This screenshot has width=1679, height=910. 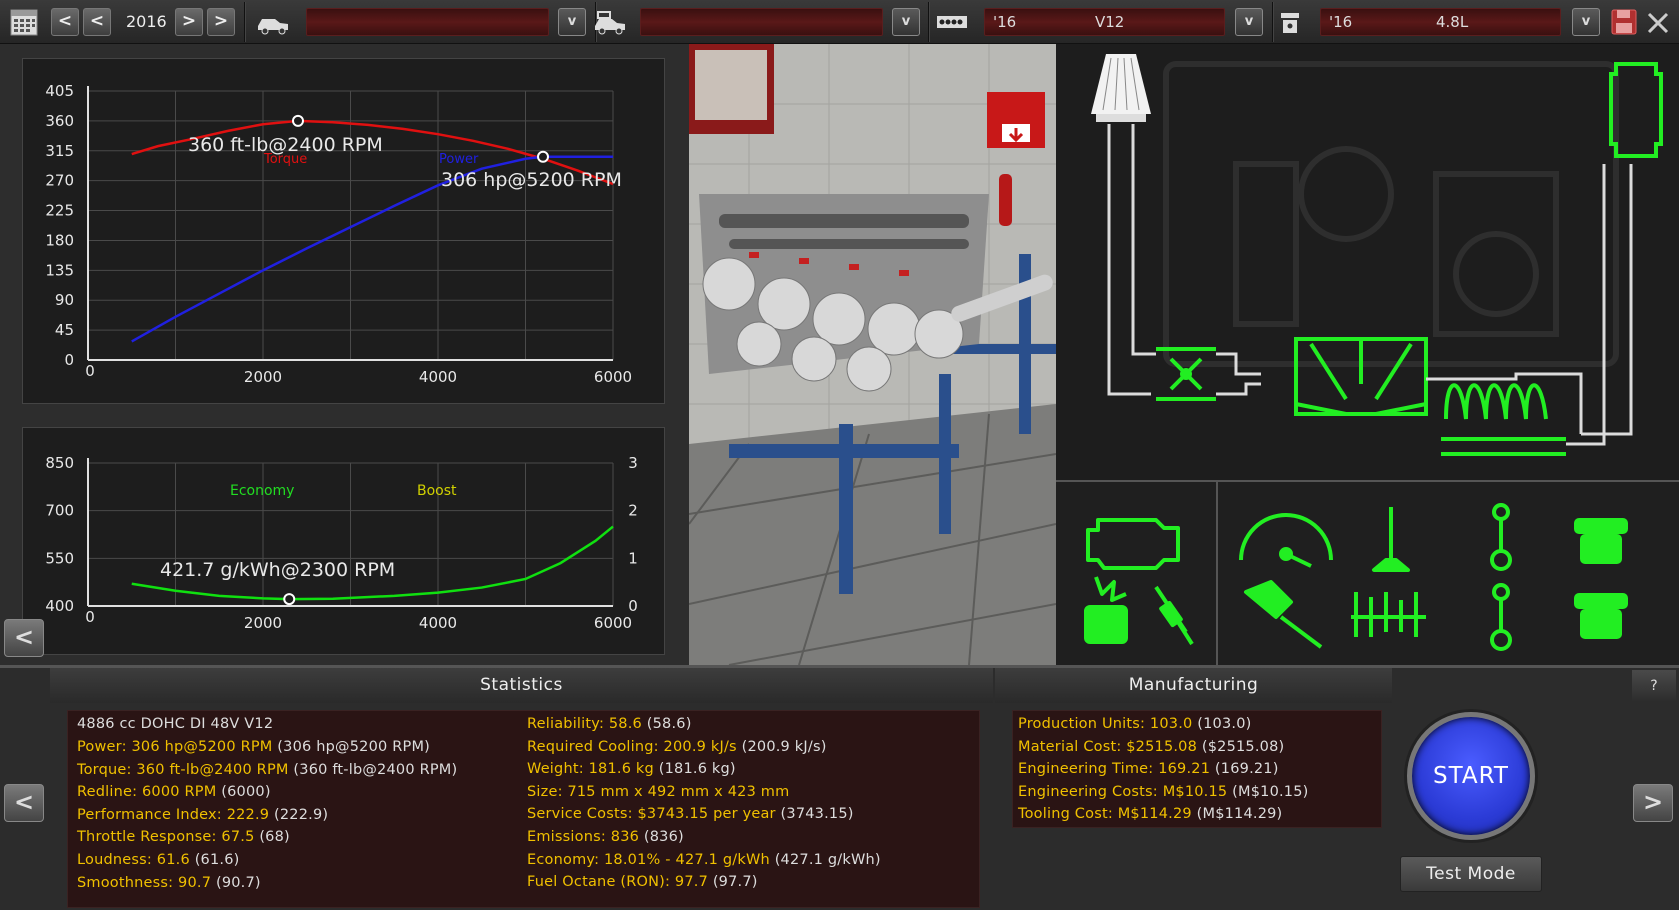 What do you see at coordinates (438, 377) in the screenshot?
I see `x-tick-label: 4000` at bounding box center [438, 377].